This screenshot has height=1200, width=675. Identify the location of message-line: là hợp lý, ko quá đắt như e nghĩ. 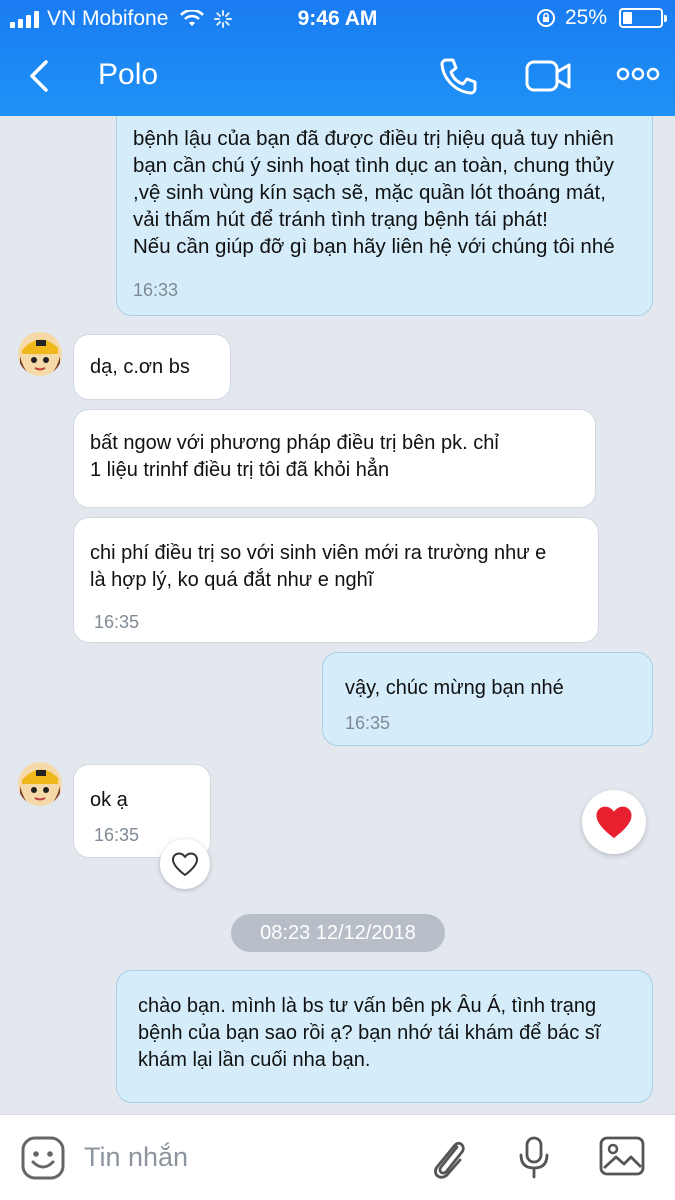
(232, 580).